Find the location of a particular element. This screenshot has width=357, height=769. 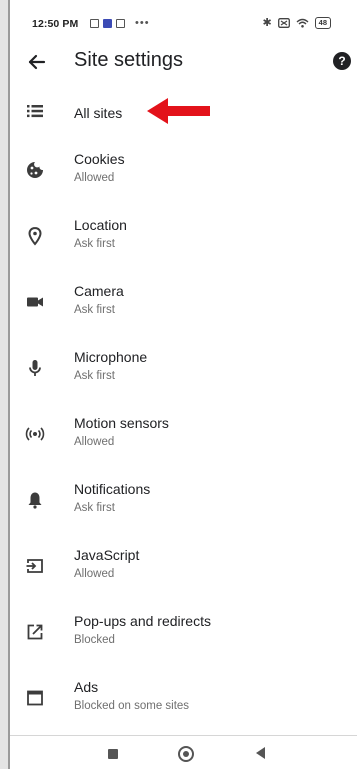

system-icons: ✱ 48 is located at coordinates (296, 22).